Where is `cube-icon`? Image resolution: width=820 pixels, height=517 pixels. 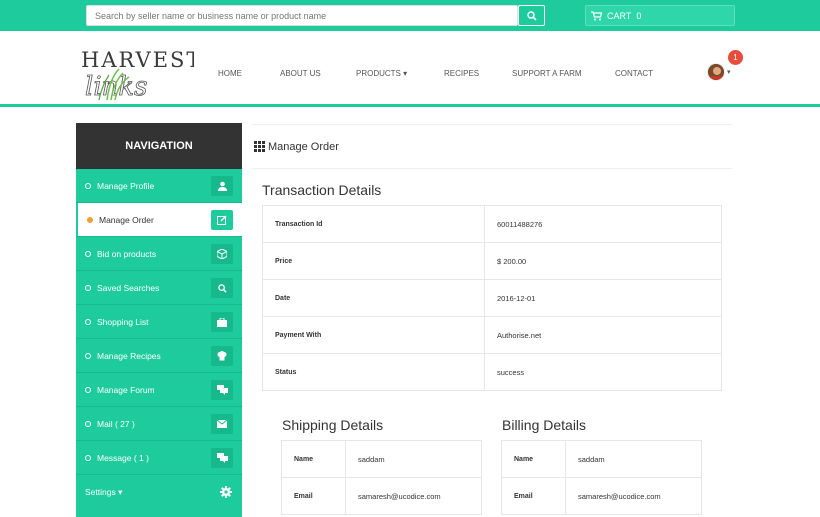 cube-icon is located at coordinates (222, 254).